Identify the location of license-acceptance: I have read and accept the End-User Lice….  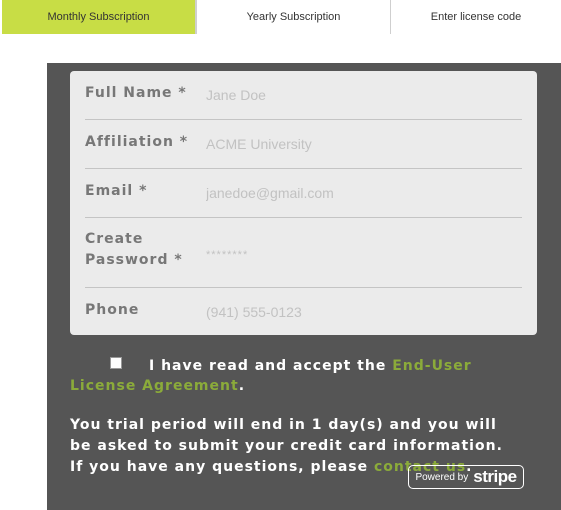
(305, 376).